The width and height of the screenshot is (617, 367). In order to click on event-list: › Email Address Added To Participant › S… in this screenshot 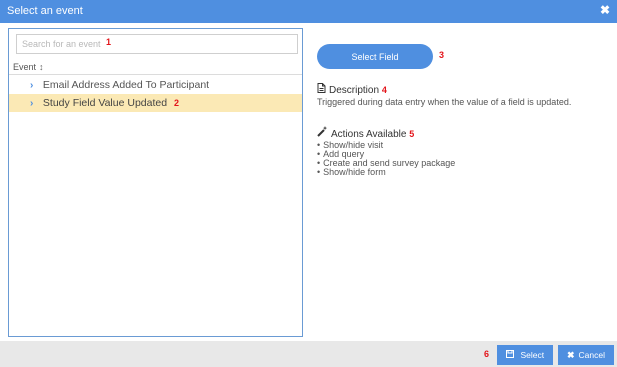, I will do `click(155, 94)`.